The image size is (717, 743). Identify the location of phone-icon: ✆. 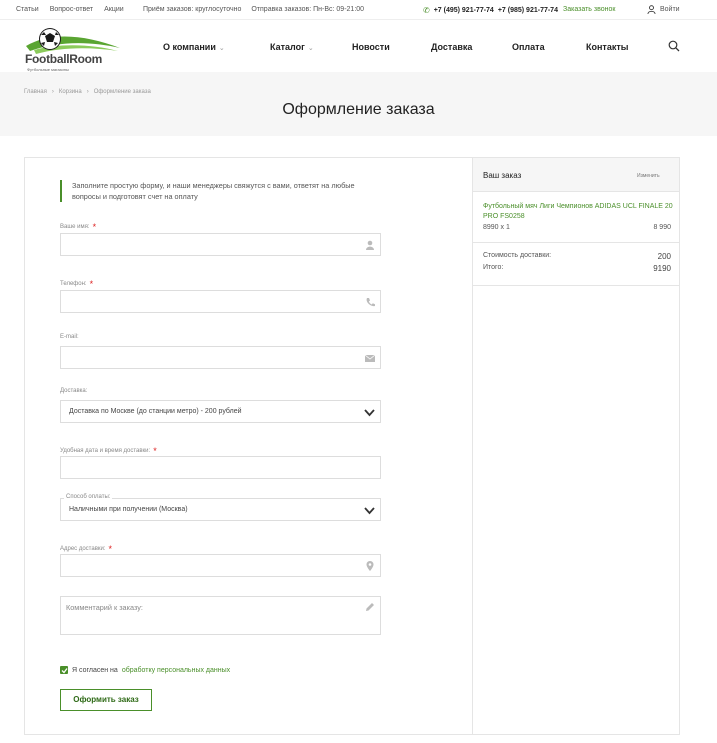
(426, 10).